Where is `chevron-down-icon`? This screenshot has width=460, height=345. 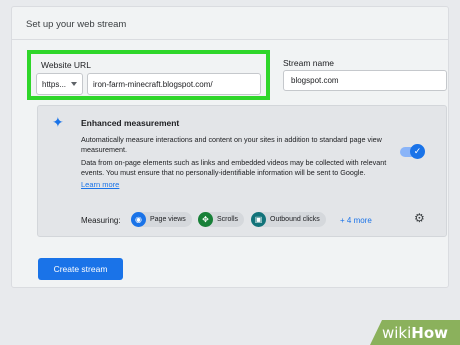
chevron-down-icon is located at coordinates (74, 84).